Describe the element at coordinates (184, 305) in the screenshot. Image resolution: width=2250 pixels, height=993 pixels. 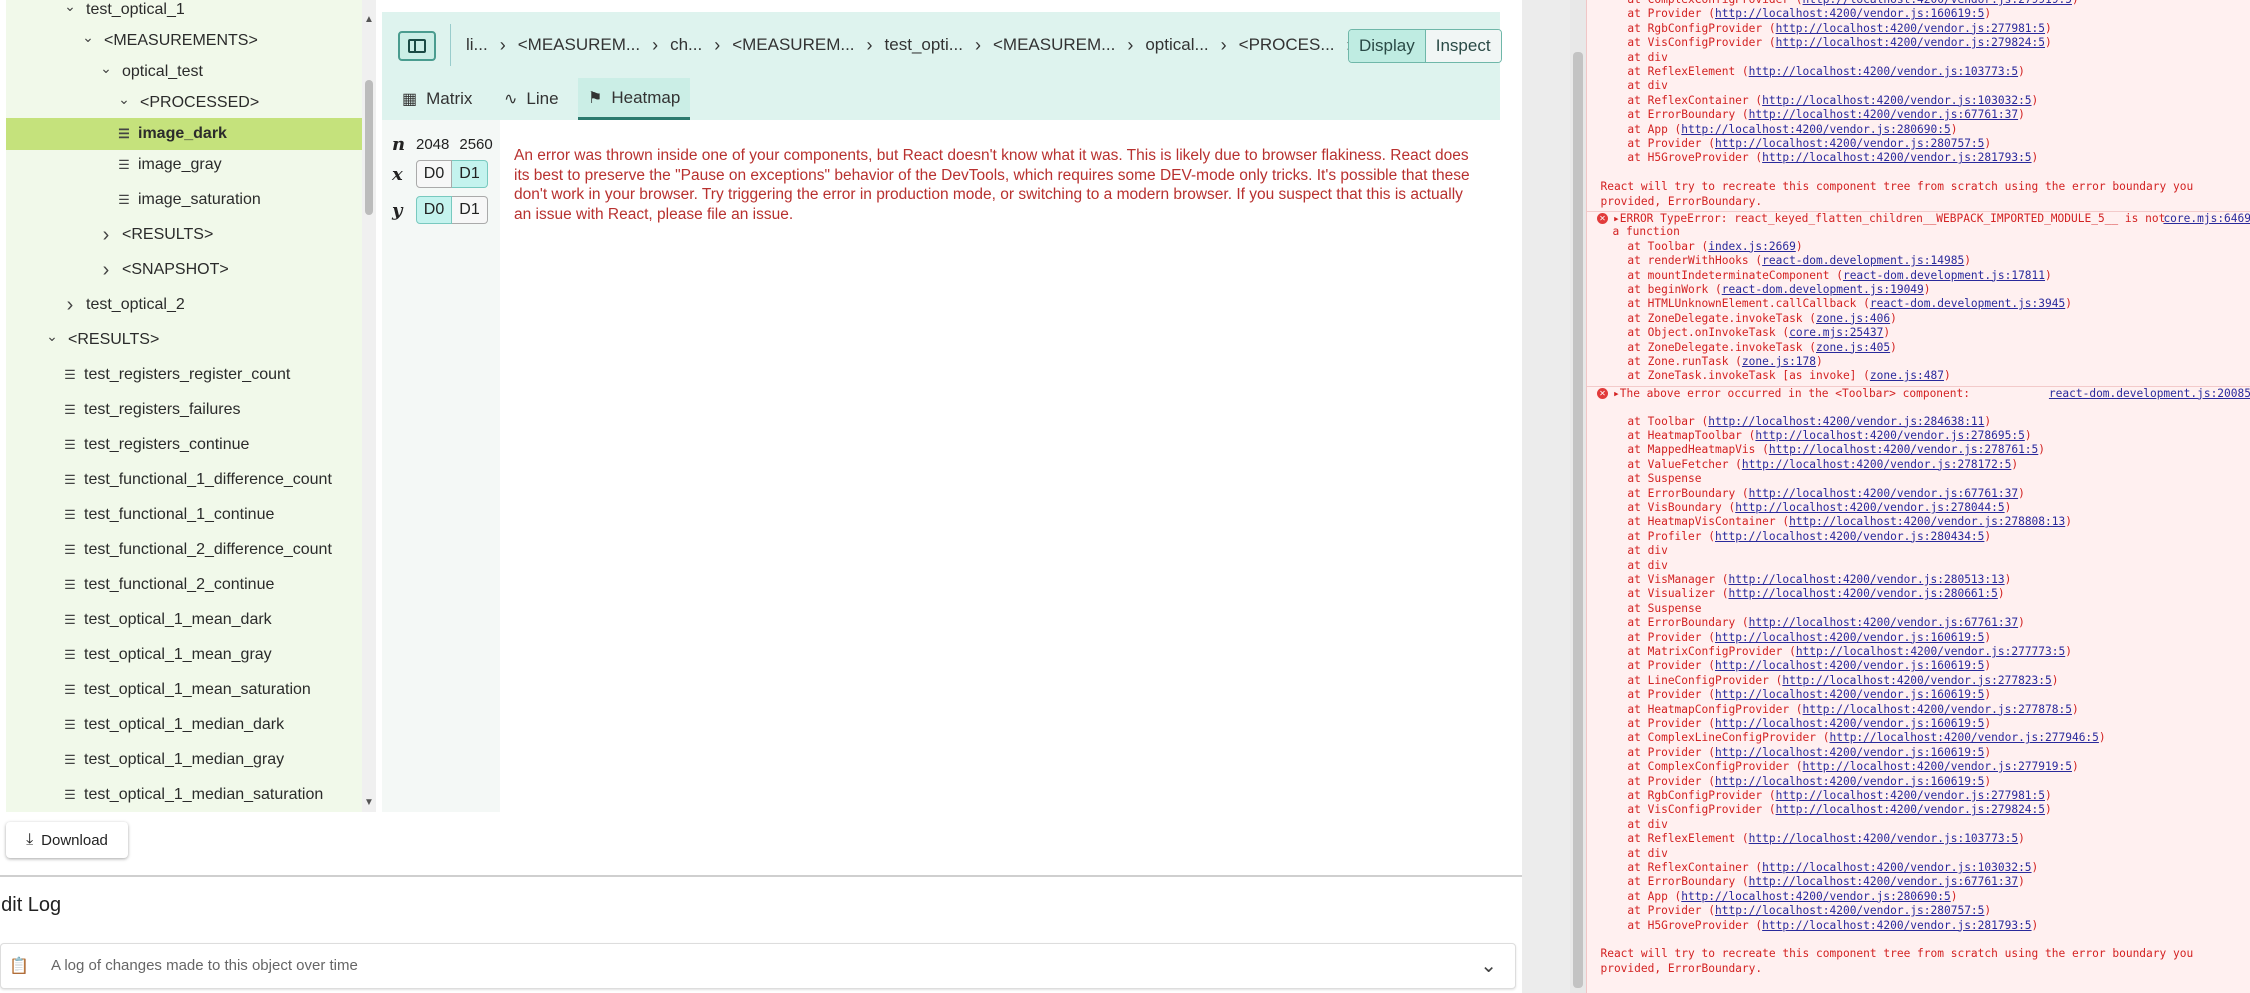
I see `tree-group-item: test_optical_2` at that location.